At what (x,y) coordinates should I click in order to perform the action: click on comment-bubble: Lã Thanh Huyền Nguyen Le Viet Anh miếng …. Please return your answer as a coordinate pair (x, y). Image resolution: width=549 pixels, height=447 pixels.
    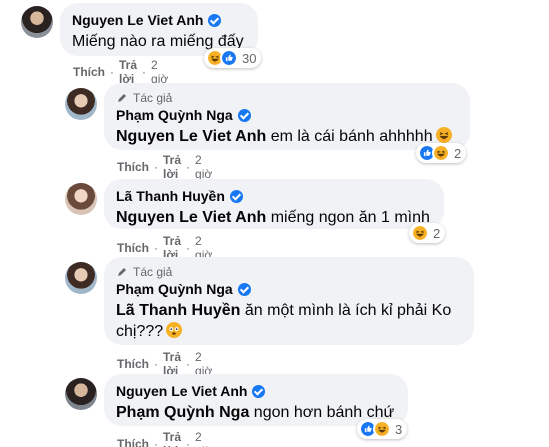
    Looking at the image, I should click on (274, 204).